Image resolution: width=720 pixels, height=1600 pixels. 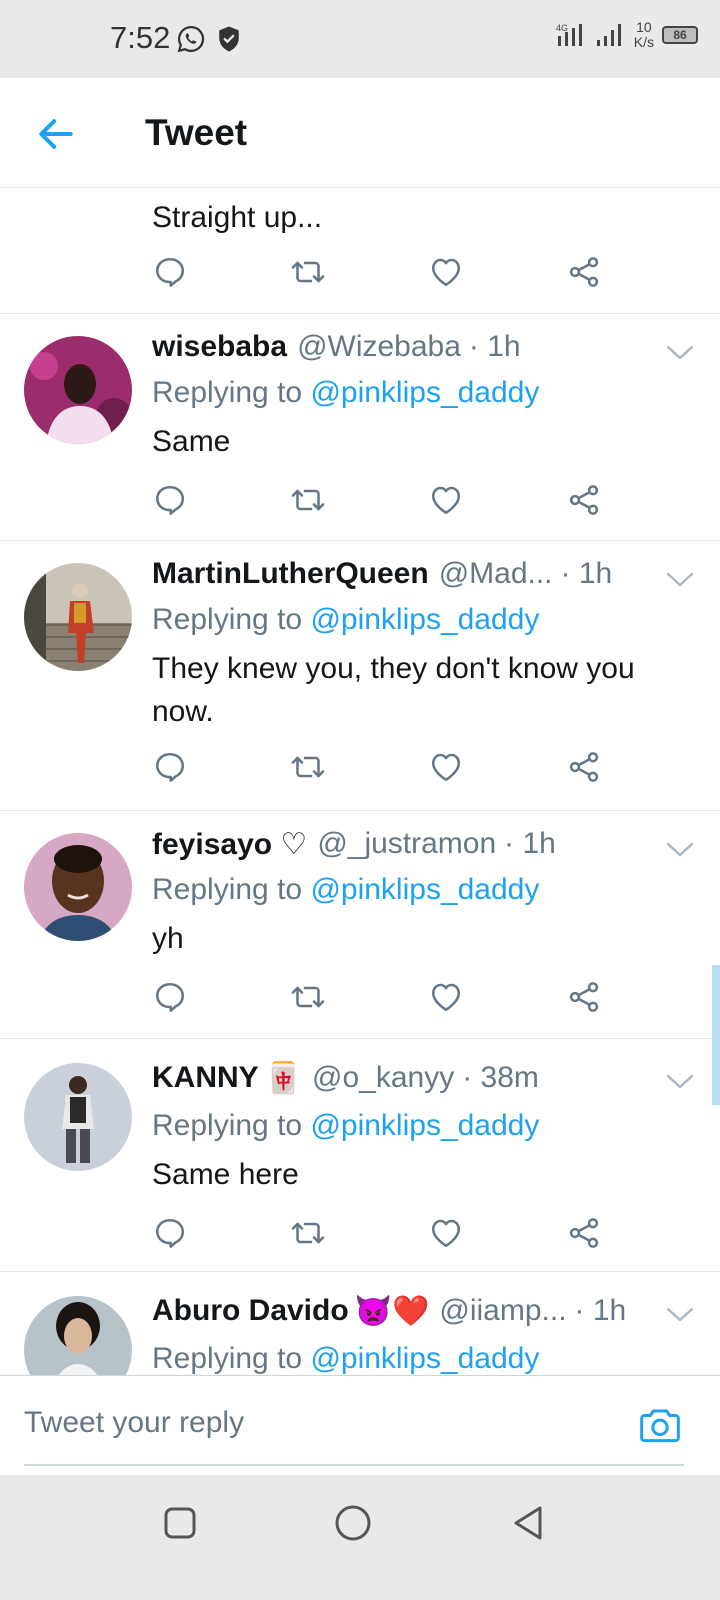 What do you see at coordinates (608, 35) in the screenshot?
I see `signal-icon` at bounding box center [608, 35].